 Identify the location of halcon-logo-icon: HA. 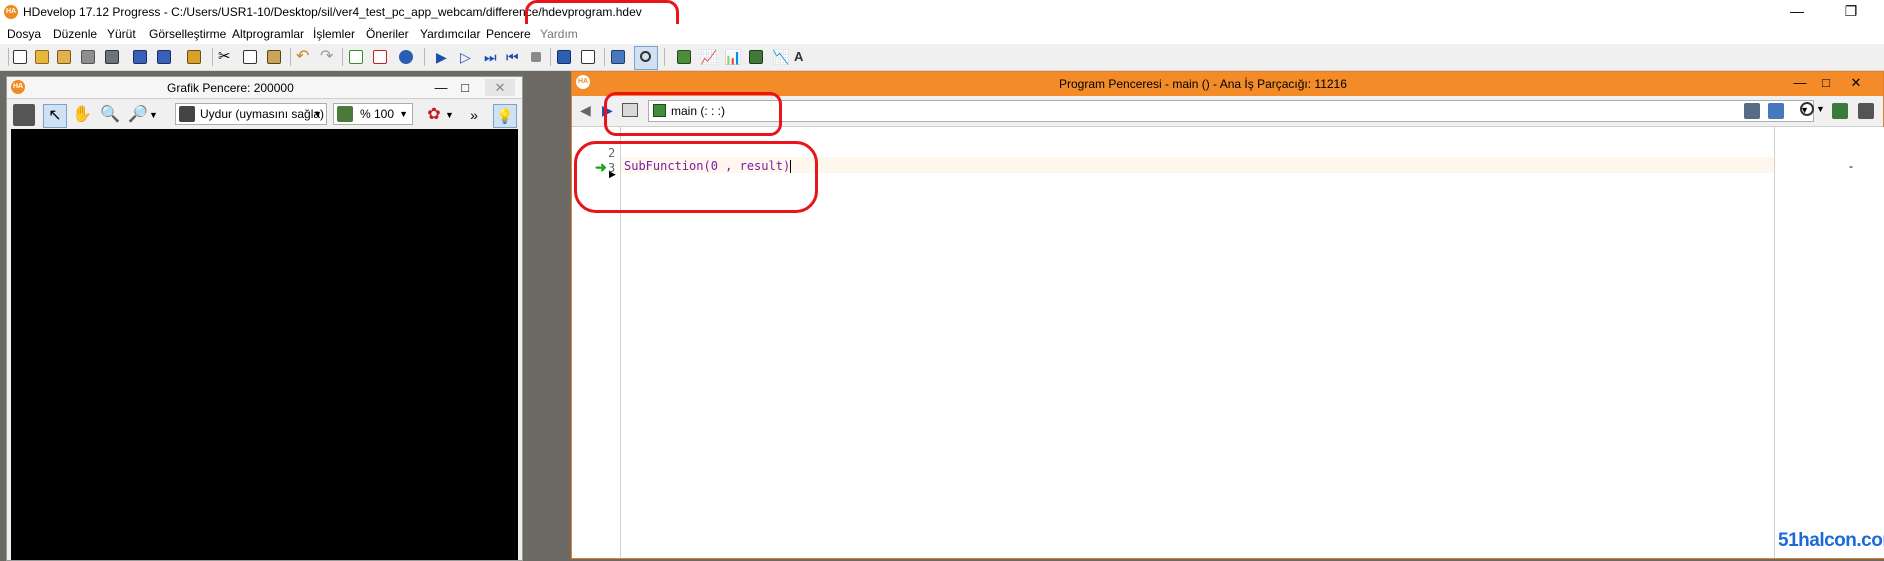
(11, 12).